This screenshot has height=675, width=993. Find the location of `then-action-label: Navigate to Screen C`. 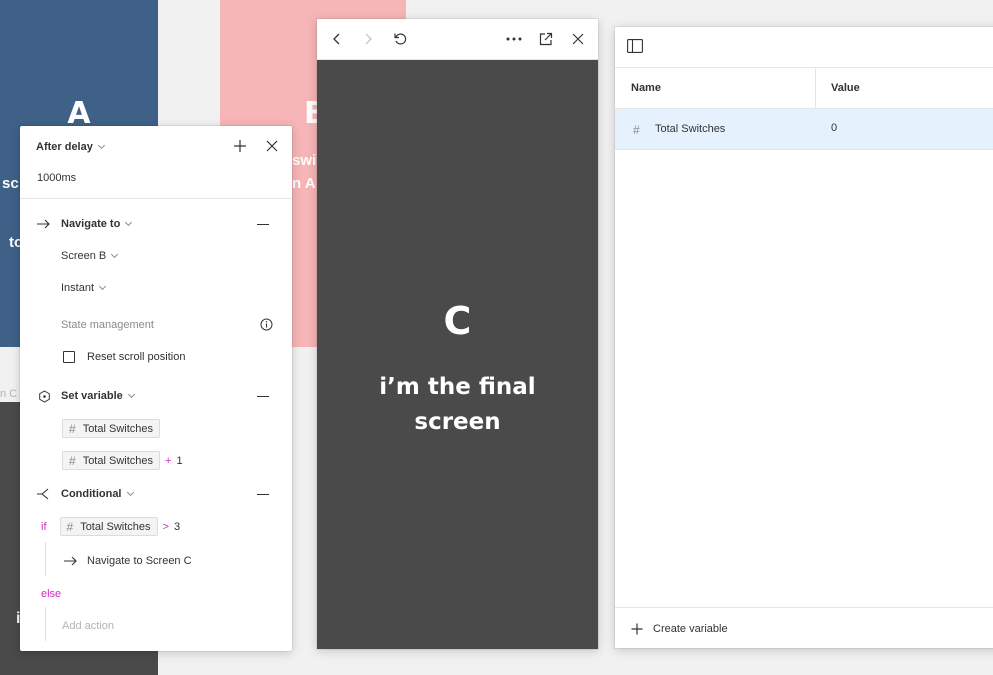

then-action-label: Navigate to Screen C is located at coordinates (139, 561).